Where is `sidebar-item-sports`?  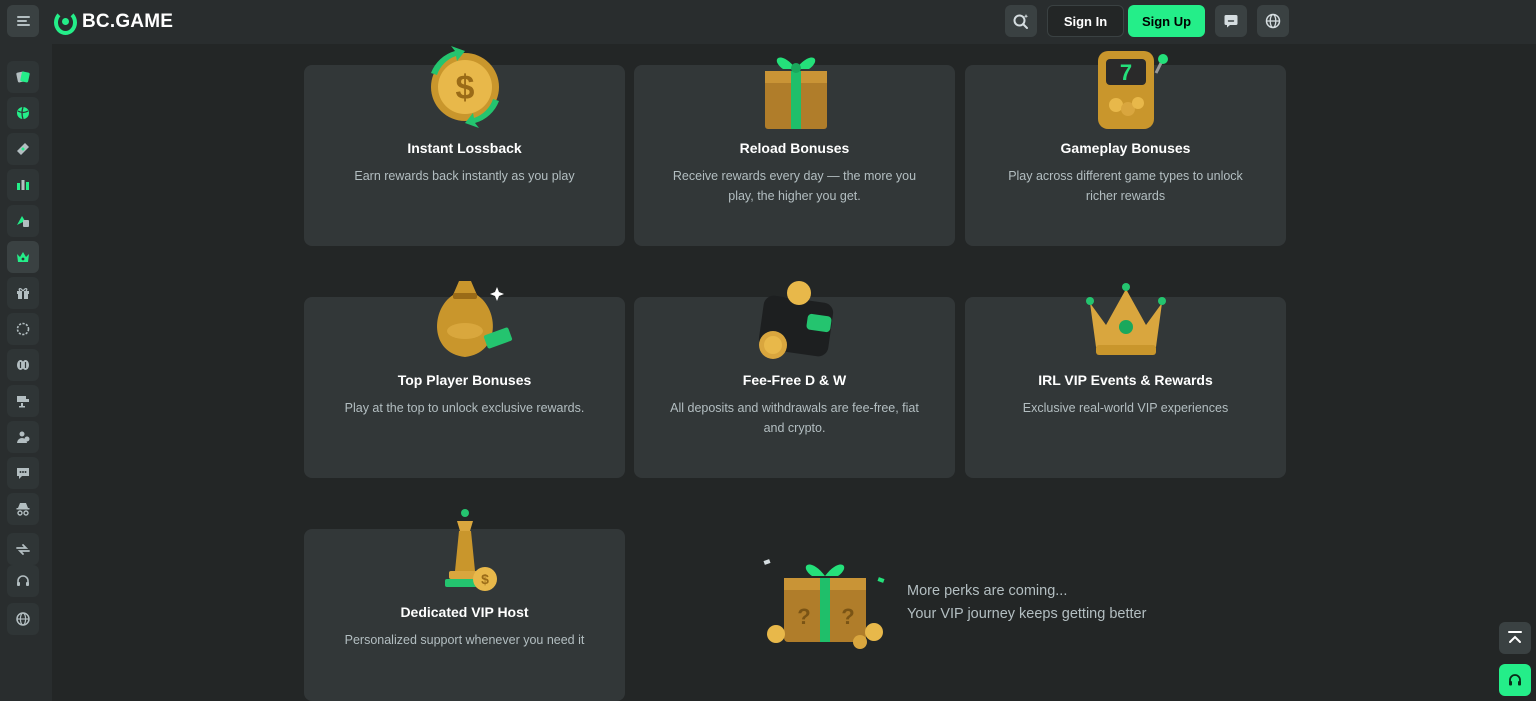 sidebar-item-sports is located at coordinates (23, 113).